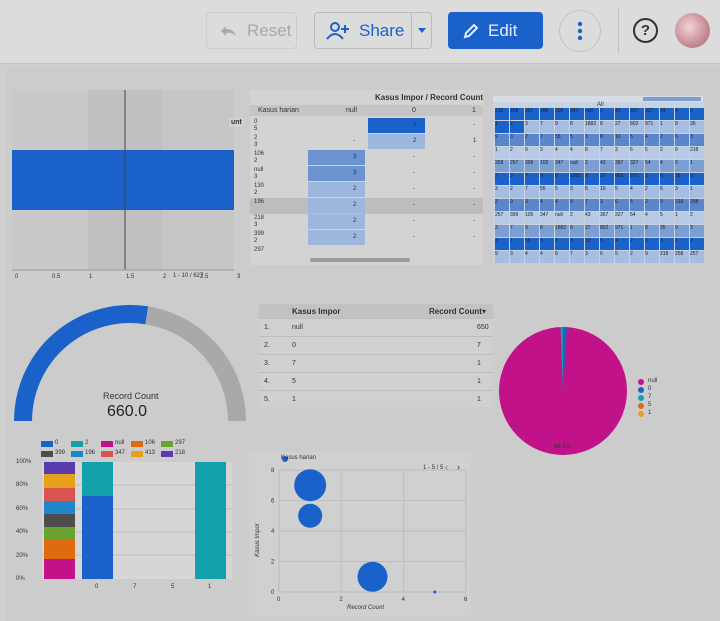 This screenshot has width=720, height=621. What do you see at coordinates (622, 179) in the screenshot?
I see `treemap-cell: 802` at bounding box center [622, 179].